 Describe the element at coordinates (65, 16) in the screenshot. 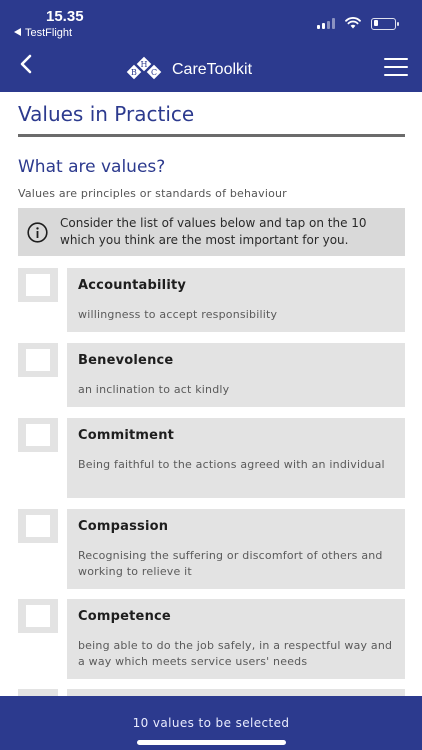

I see `status-time: 15.35` at that location.